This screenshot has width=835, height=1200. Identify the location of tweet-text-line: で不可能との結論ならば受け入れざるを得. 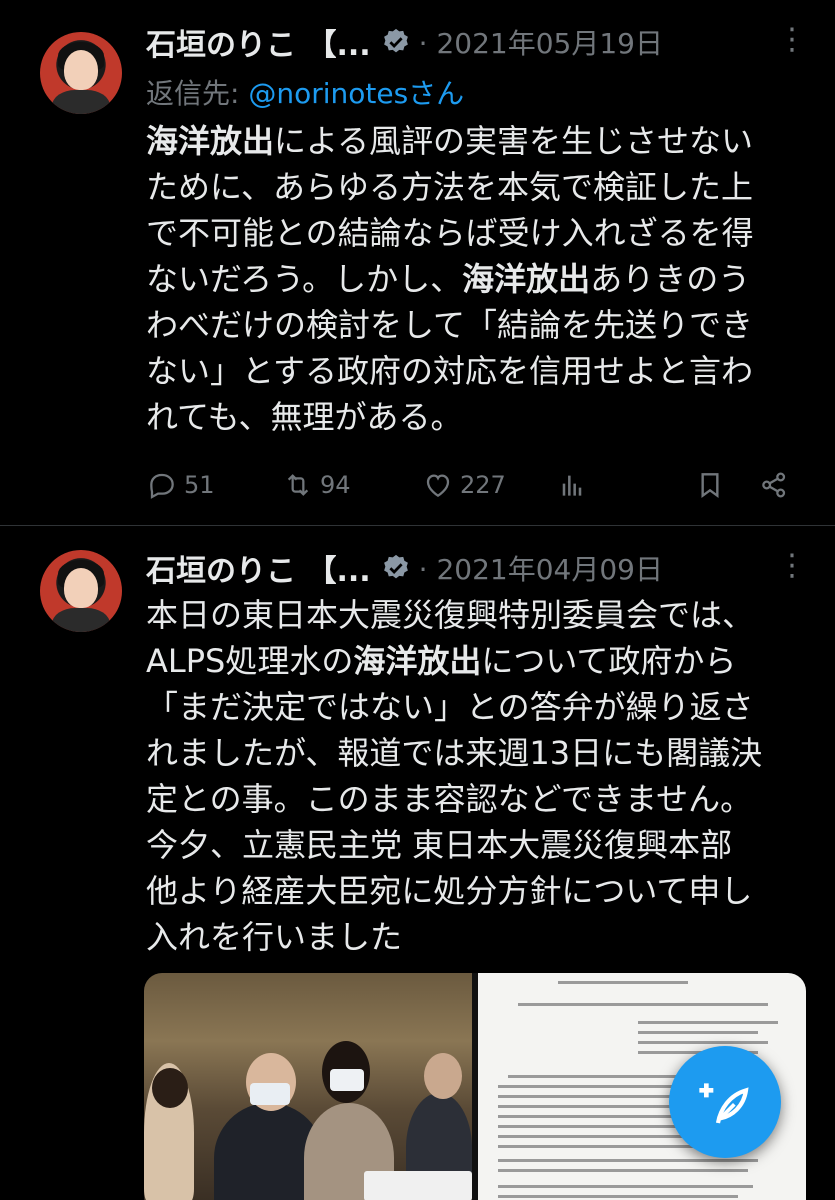
(476, 233).